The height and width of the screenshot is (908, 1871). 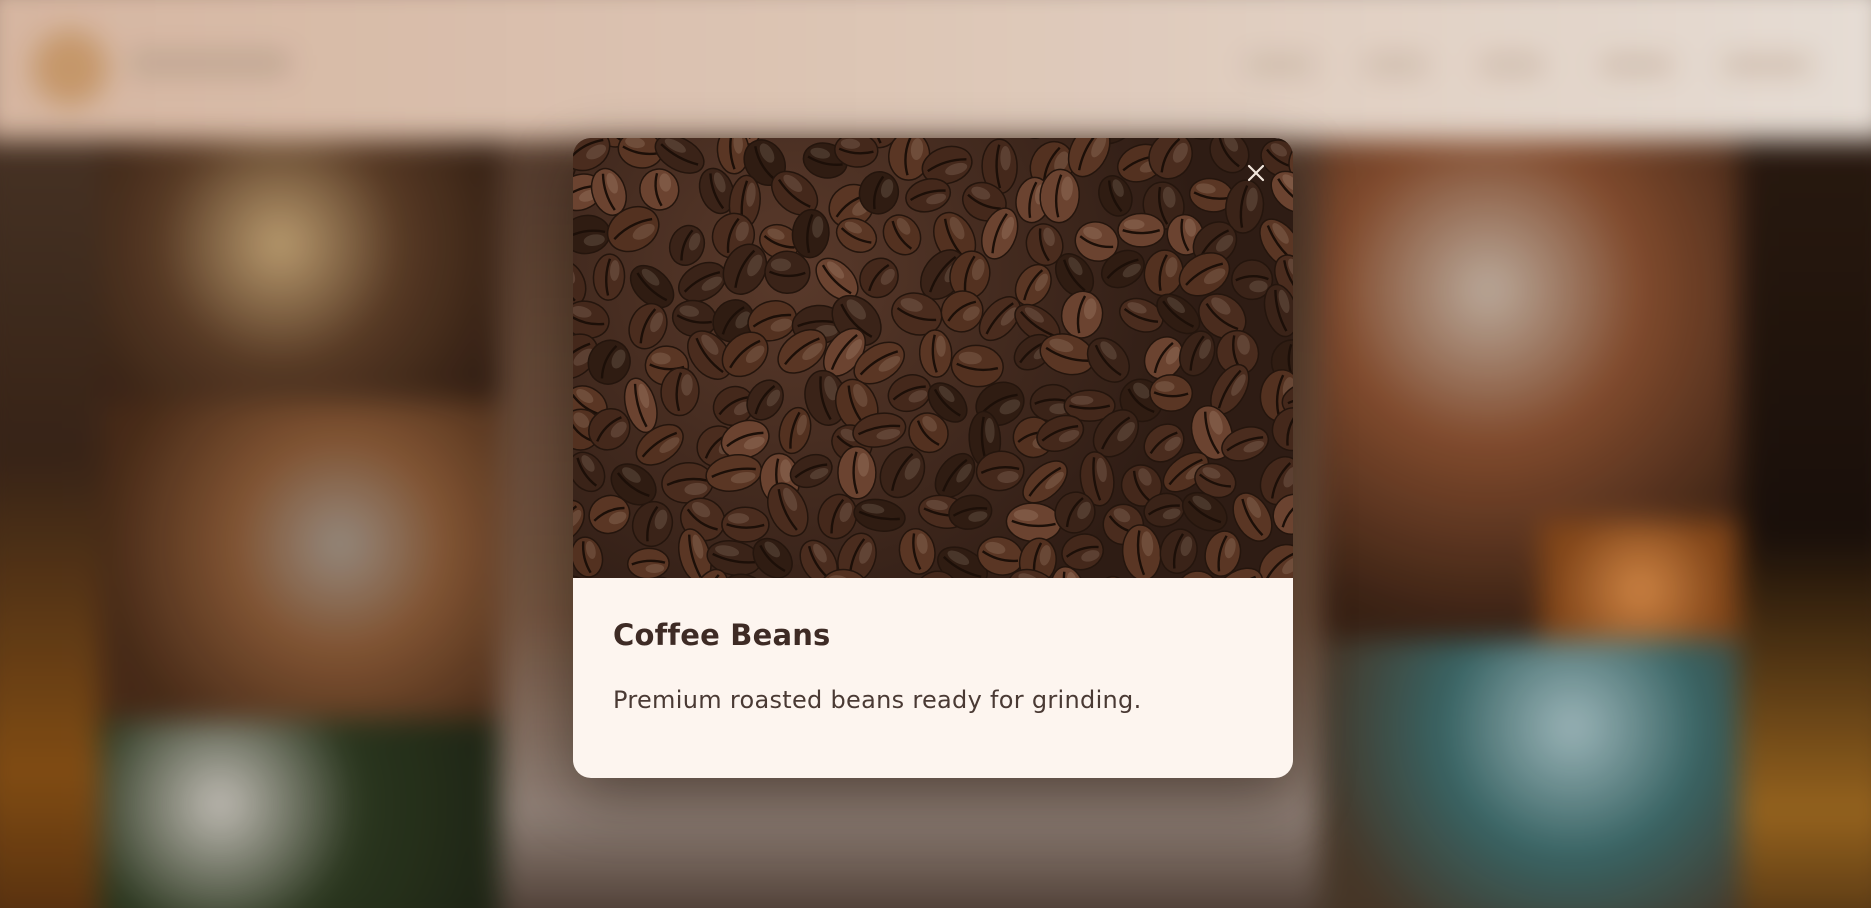 I want to click on close-button, so click(x=1256, y=173).